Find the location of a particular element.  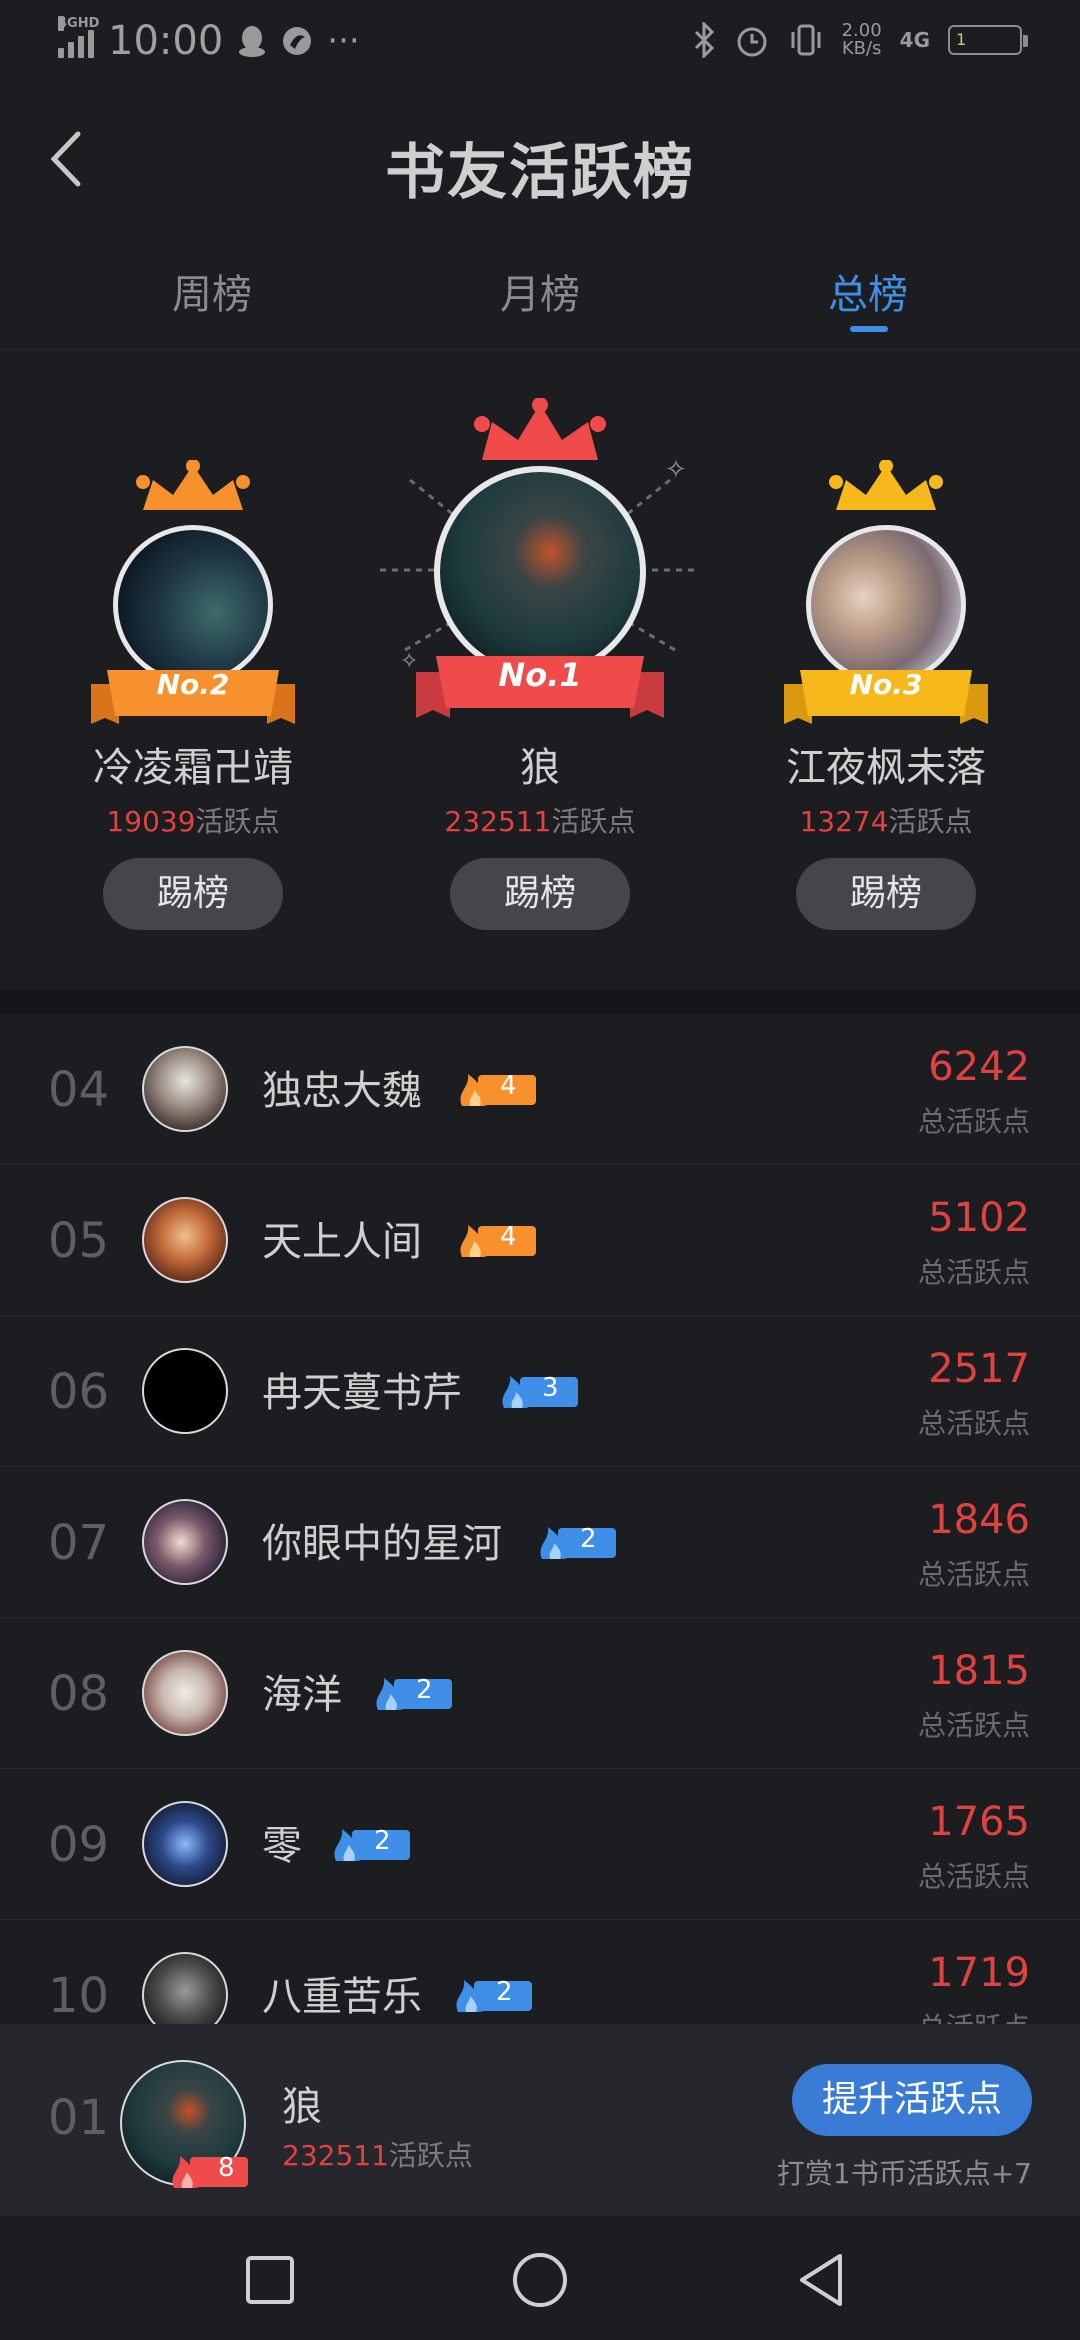

user-name: 八重苦乐 is located at coordinates (342, 1997).